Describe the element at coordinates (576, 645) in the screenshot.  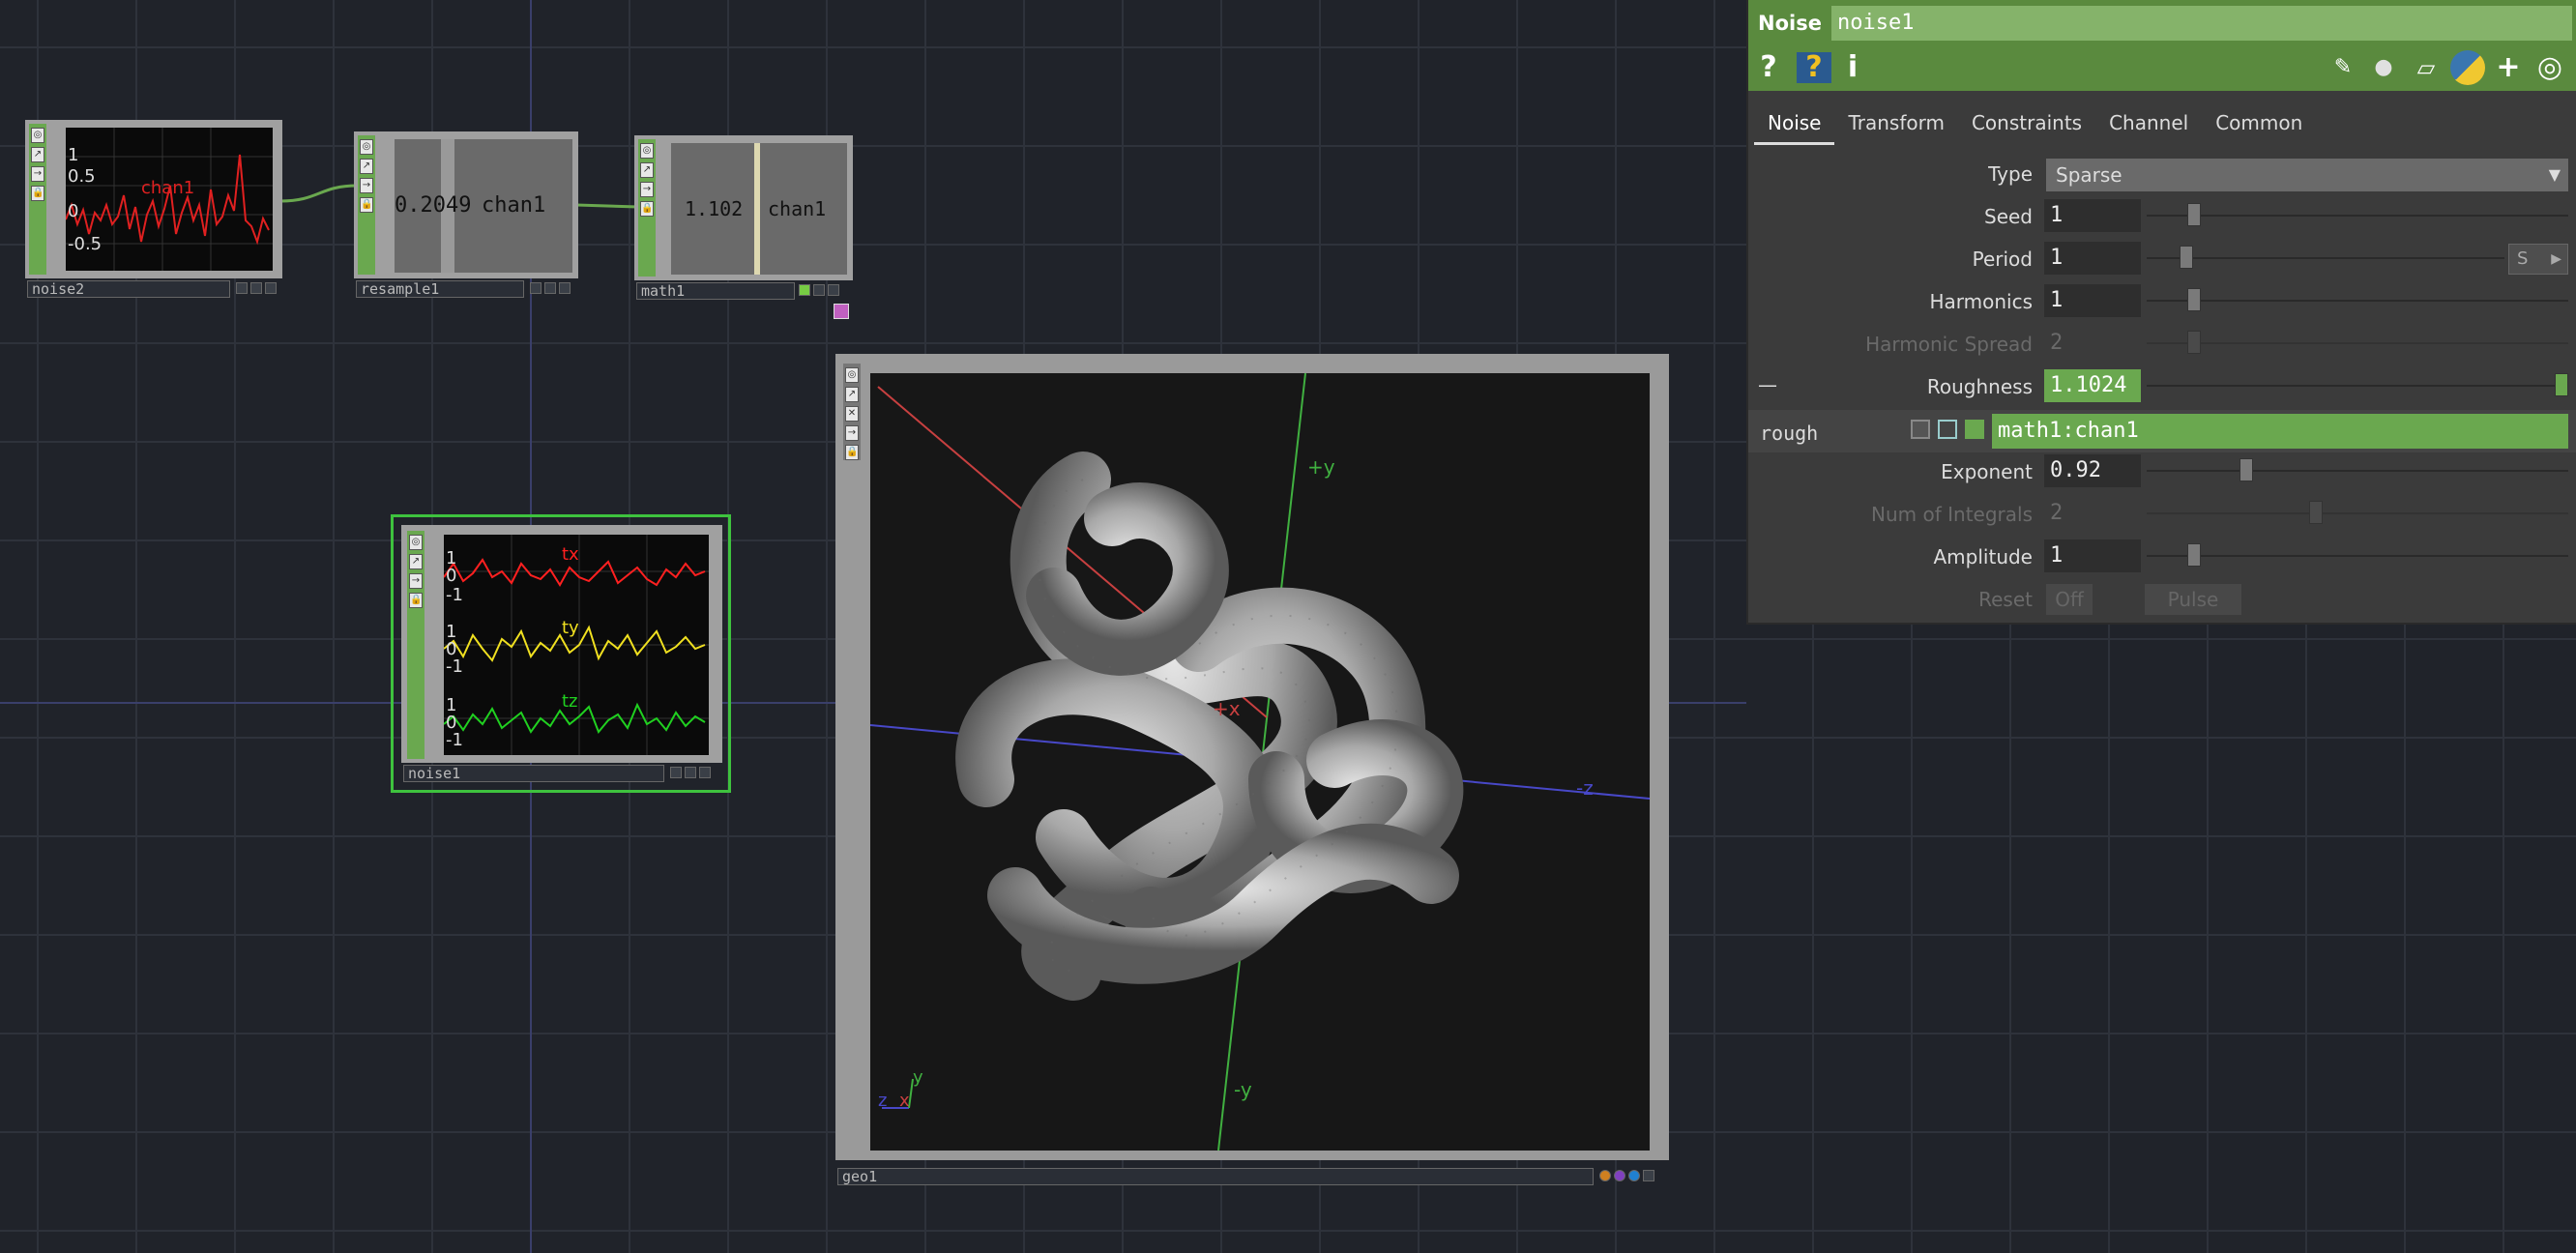
I see `noise1-chart: 1 0 -1 tx 1 0 -1 ty 1 0 -1 tz` at that location.